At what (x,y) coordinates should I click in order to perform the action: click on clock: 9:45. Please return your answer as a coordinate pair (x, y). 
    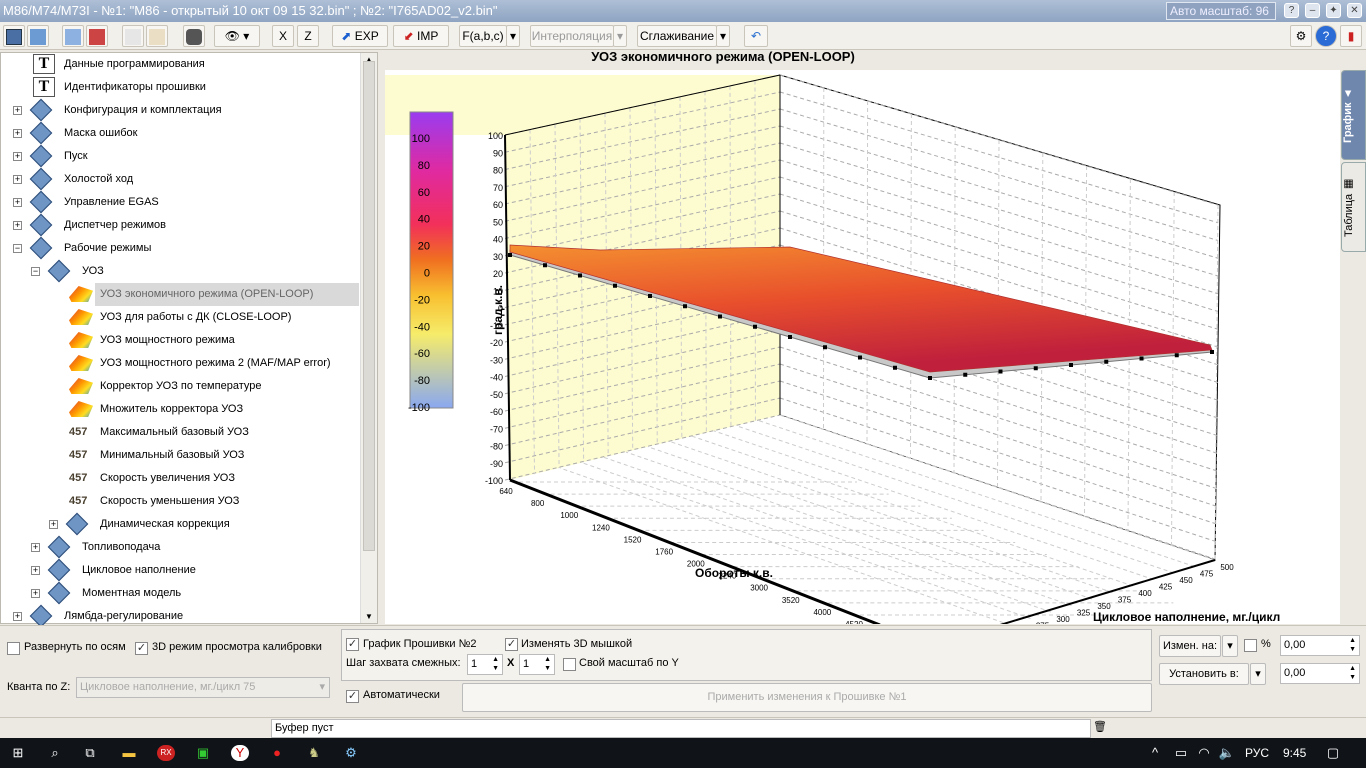
    Looking at the image, I should click on (1294, 753).